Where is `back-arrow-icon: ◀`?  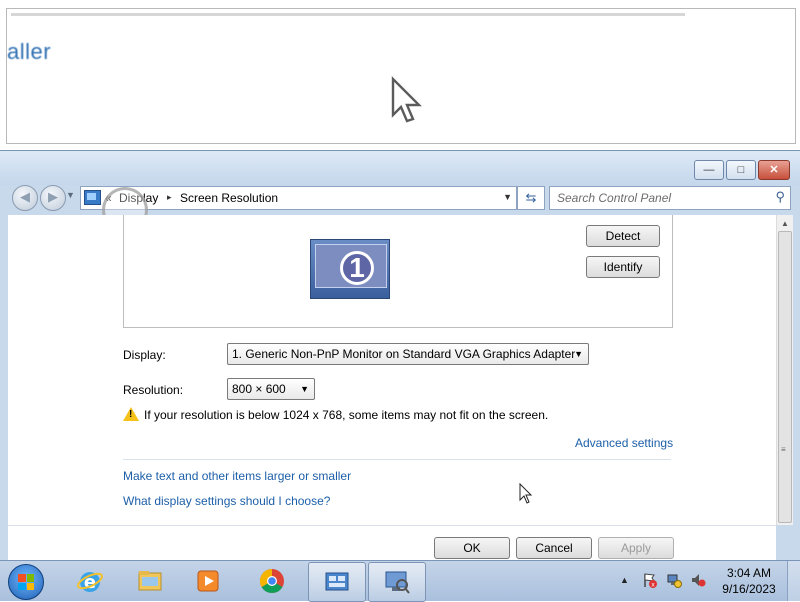 back-arrow-icon: ◀ is located at coordinates (25, 196).